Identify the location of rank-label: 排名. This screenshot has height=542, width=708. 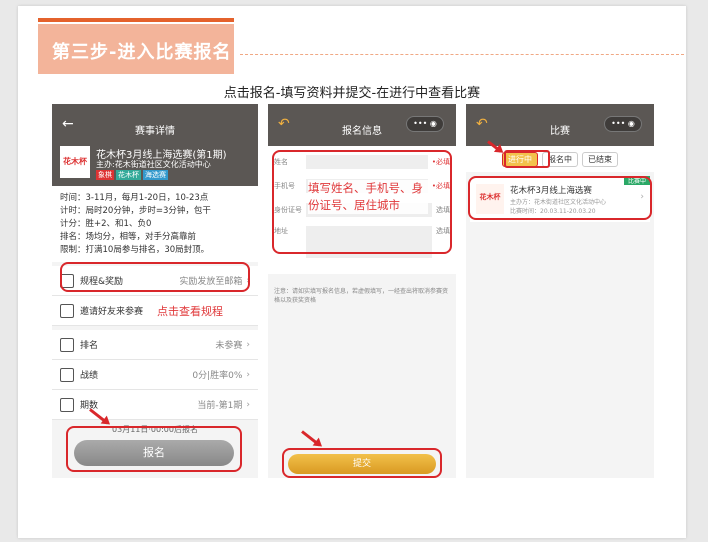
(89, 346).